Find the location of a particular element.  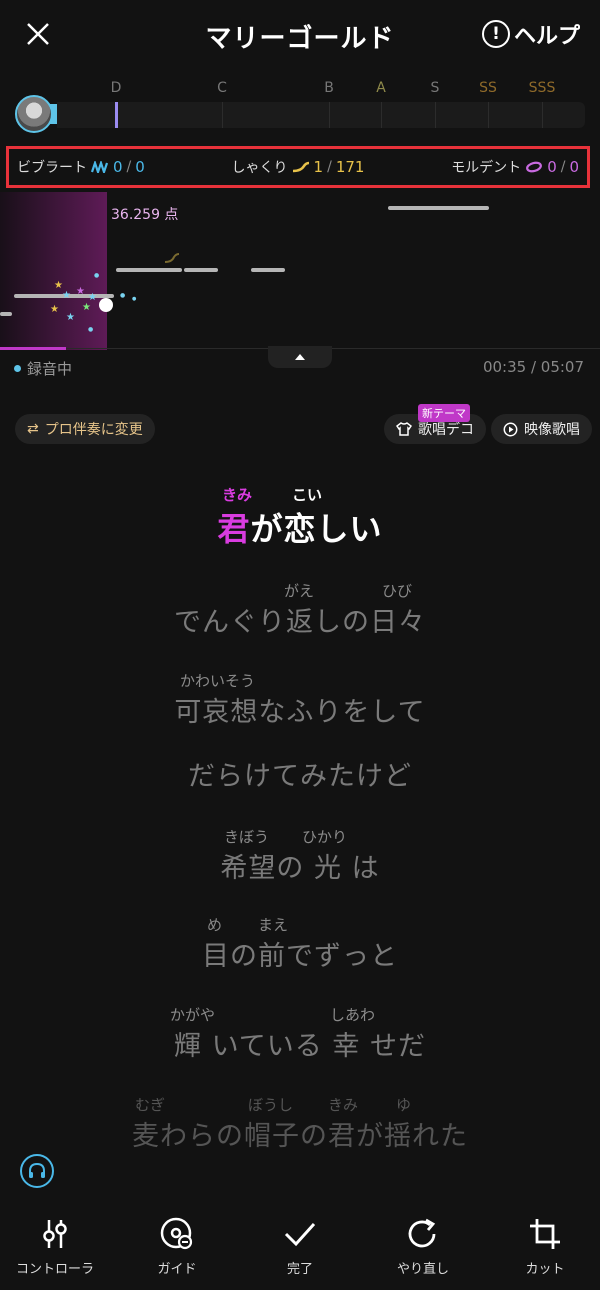

cut-label: カット is located at coordinates (545, 1269).